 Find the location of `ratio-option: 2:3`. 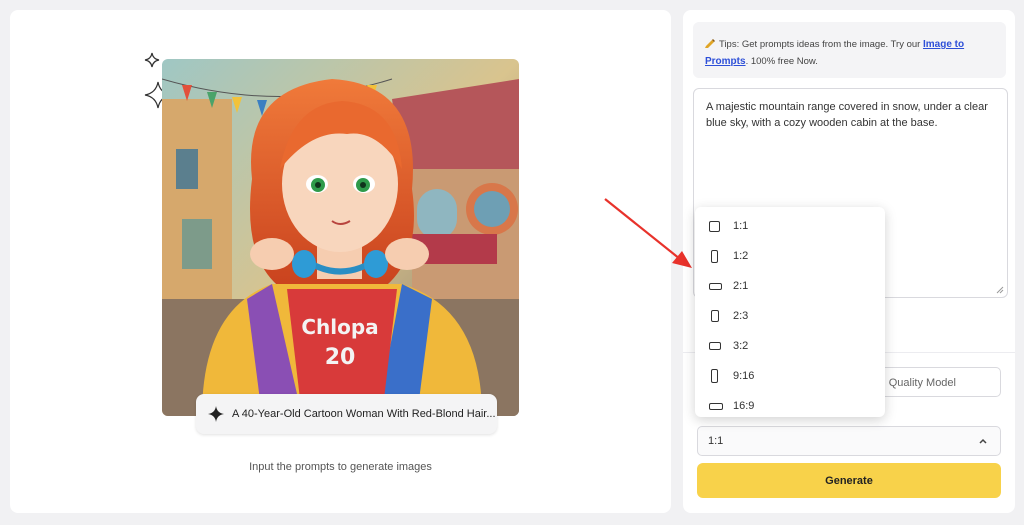

ratio-option: 2:3 is located at coordinates (790, 316).